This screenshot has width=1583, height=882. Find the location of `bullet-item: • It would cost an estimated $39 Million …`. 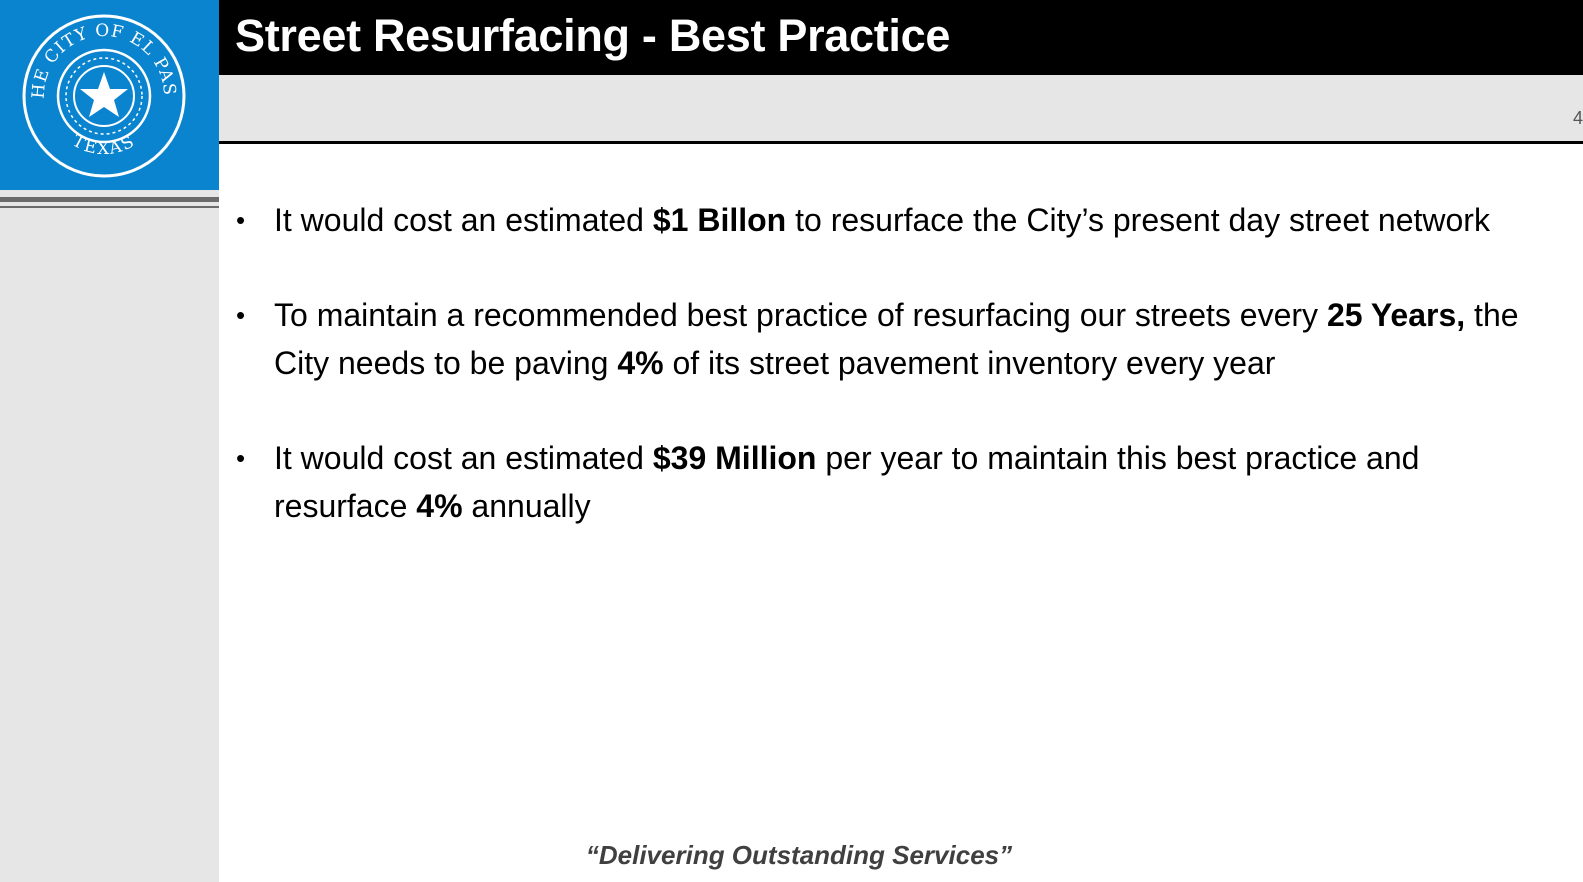

bullet-item: • It would cost an estimated $39 Million … is located at coordinates (882, 482).